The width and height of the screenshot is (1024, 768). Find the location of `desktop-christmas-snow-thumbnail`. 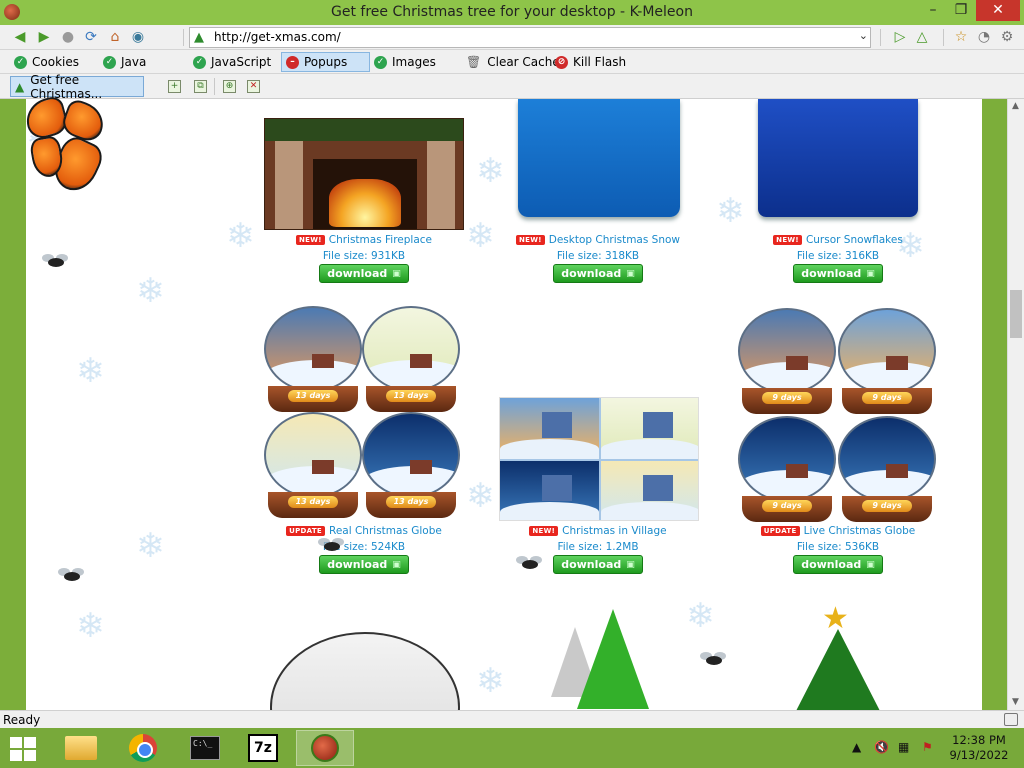

desktop-christmas-snow-thumbnail is located at coordinates (599, 158).